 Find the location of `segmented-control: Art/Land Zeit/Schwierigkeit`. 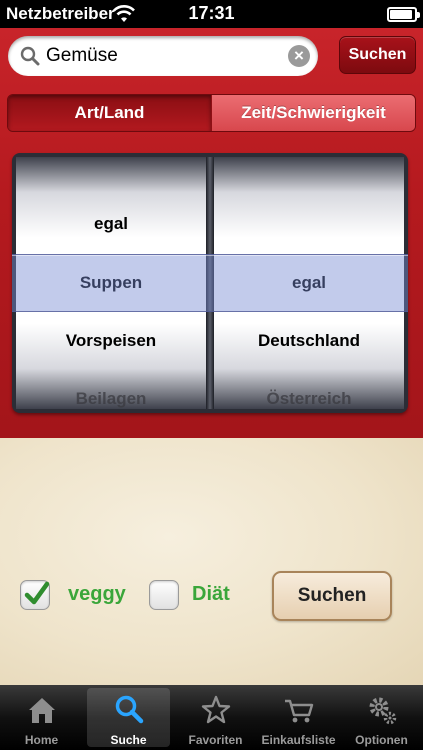

segmented-control: Art/Land Zeit/Schwierigkeit is located at coordinates (211, 113).